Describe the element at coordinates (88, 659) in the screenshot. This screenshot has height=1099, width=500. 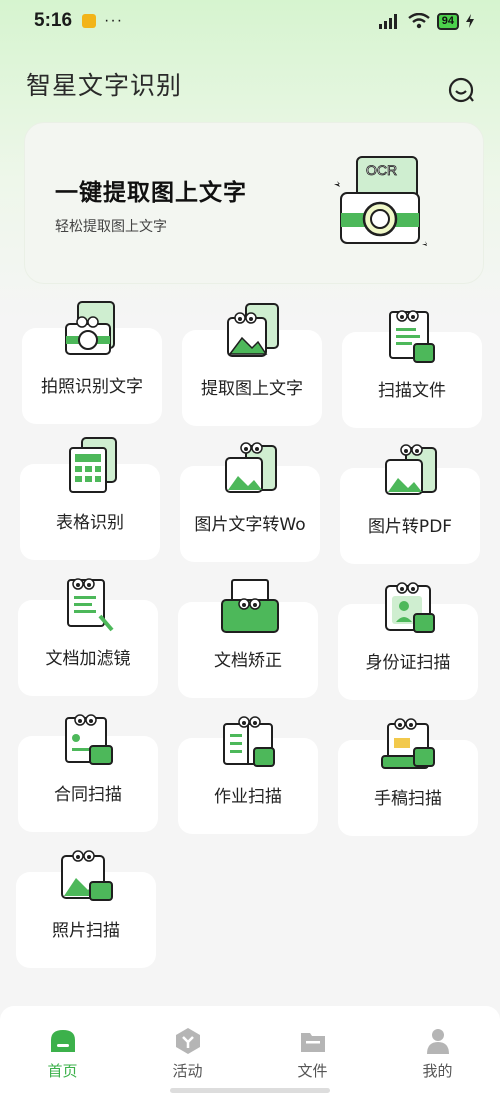
I see `feature-label: 文档加滤镜` at that location.